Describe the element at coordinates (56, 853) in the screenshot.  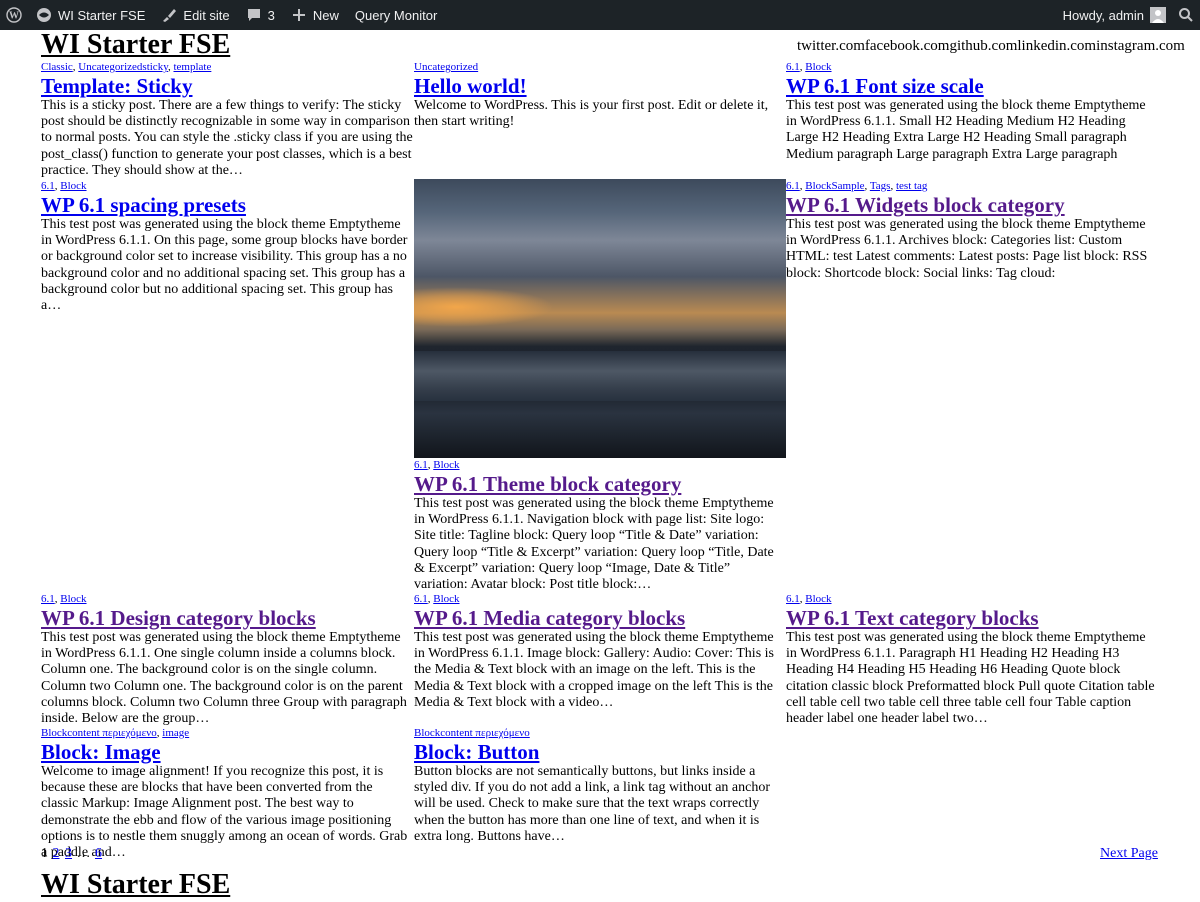
I see `page-link-2: 2` at that location.